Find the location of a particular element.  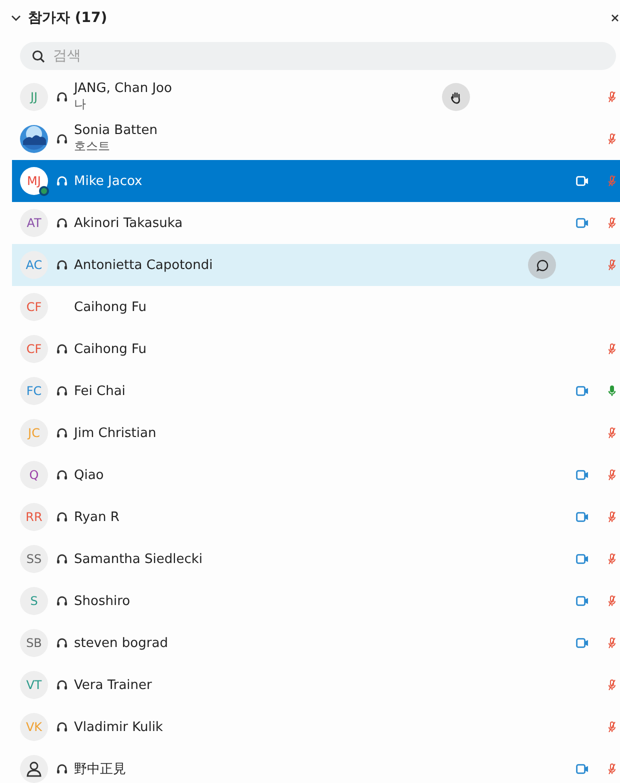

avatar-initials: SS is located at coordinates (34, 559).